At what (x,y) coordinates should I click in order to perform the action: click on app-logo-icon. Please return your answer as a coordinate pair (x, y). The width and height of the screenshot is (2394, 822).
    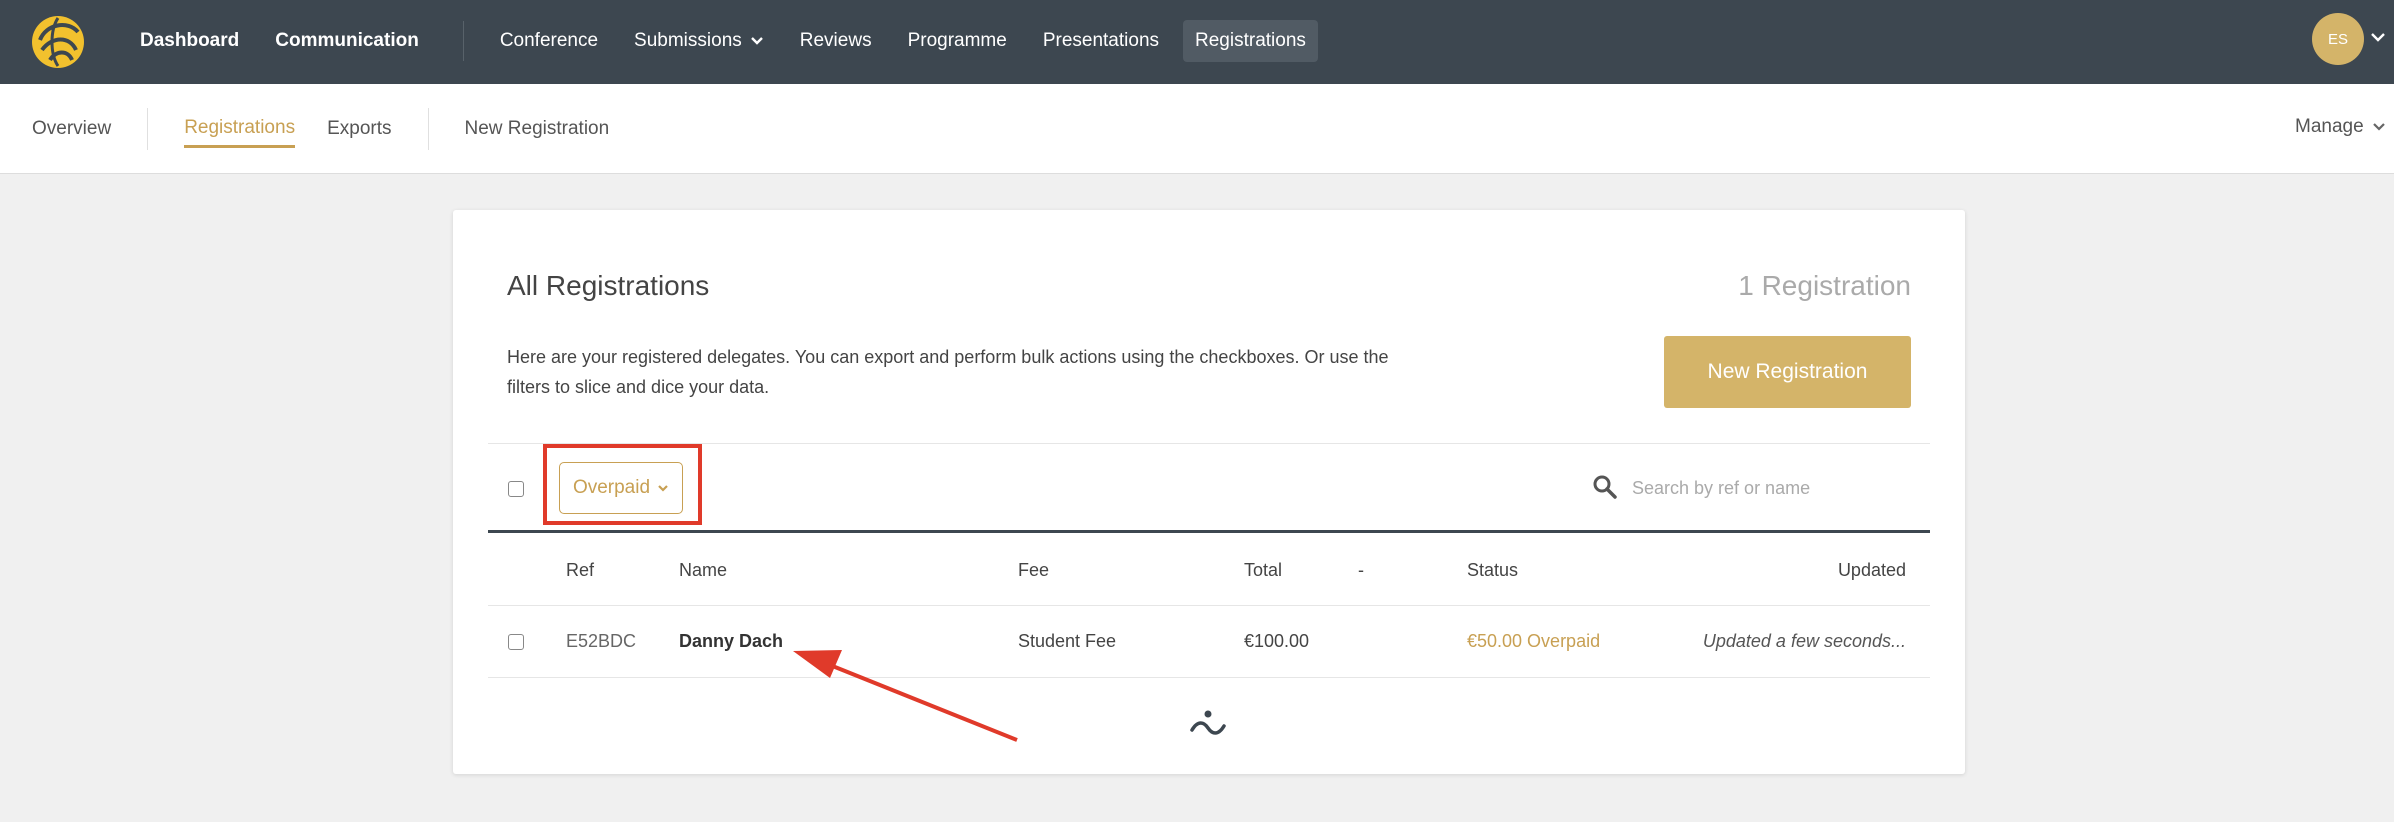
    Looking at the image, I should click on (58, 42).